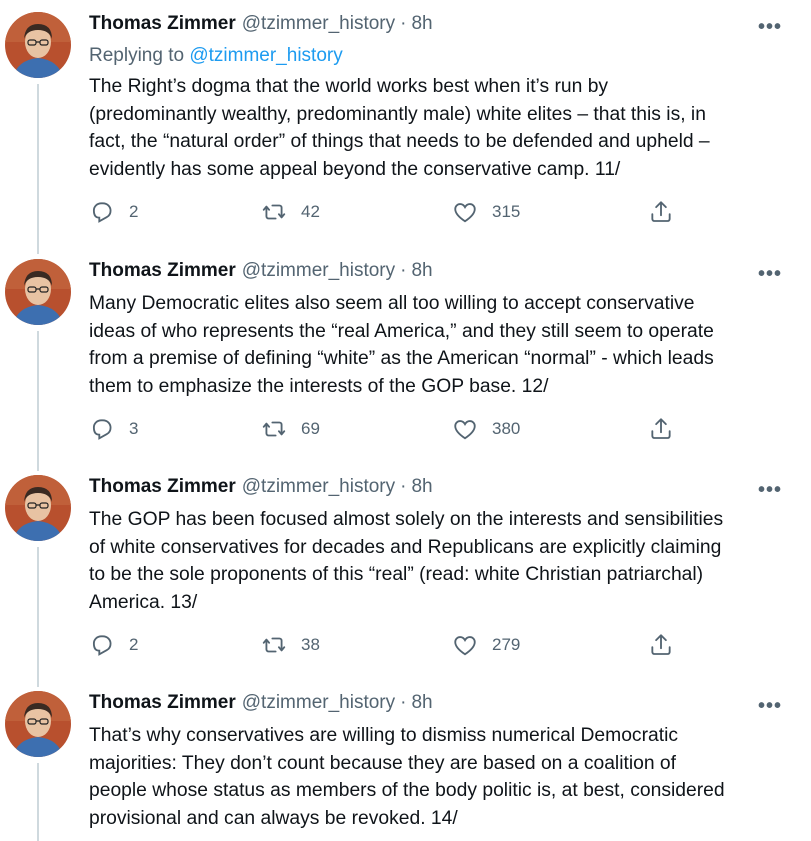  What do you see at coordinates (38, 724) in the screenshot?
I see `avatar` at bounding box center [38, 724].